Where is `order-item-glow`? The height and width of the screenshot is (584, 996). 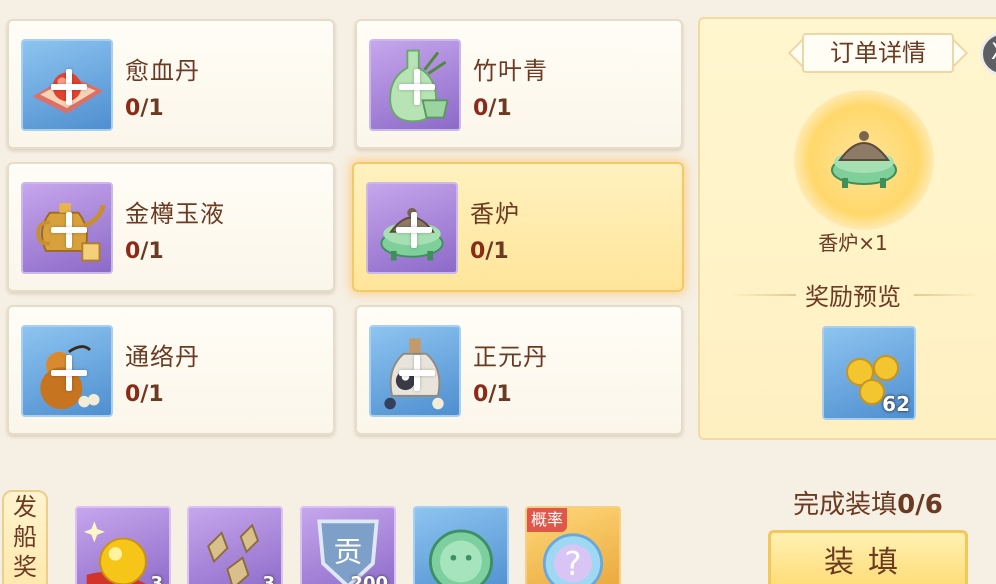
order-item-glow is located at coordinates (864, 160).